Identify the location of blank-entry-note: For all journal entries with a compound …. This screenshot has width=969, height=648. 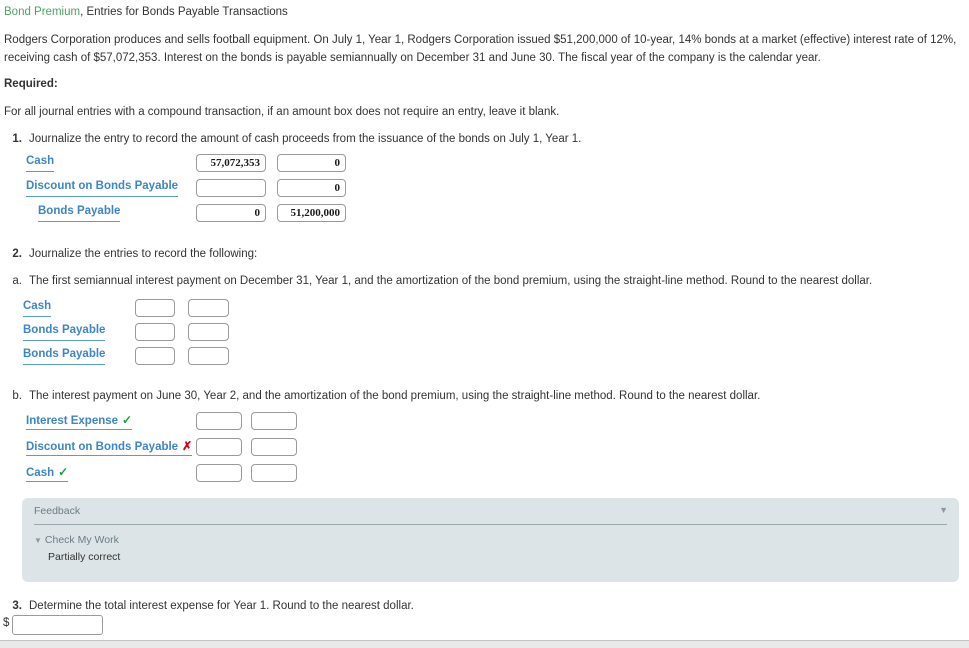
(282, 112).